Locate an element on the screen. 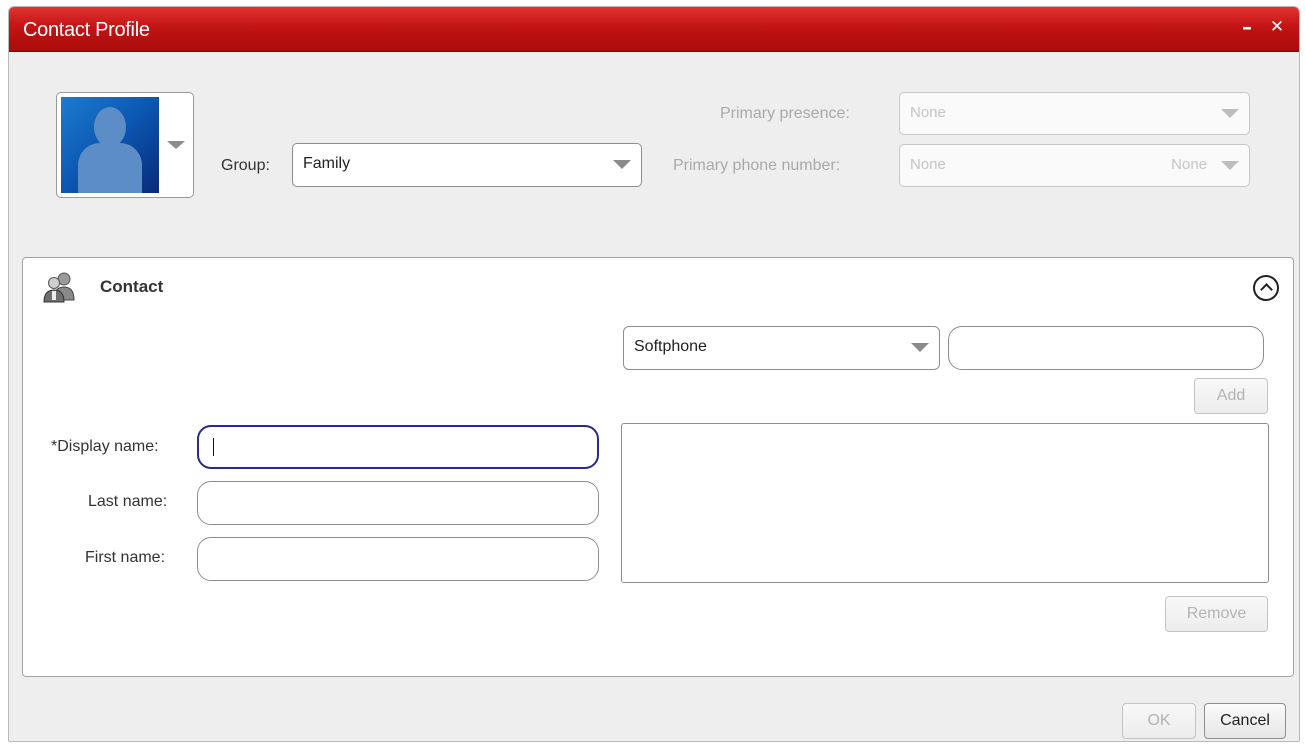 This screenshot has height=746, width=1305. phone-type-select: Softphone is located at coordinates (781, 348).